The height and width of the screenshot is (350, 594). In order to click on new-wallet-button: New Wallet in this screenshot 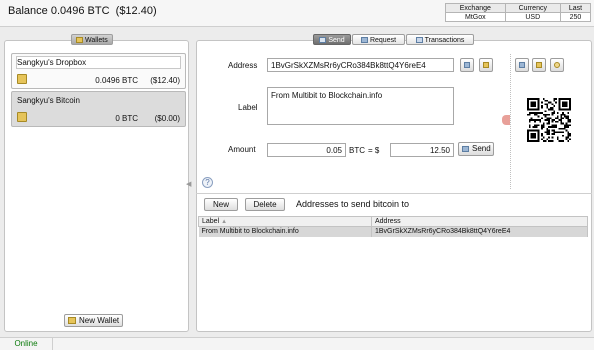, I will do `click(93, 320)`.